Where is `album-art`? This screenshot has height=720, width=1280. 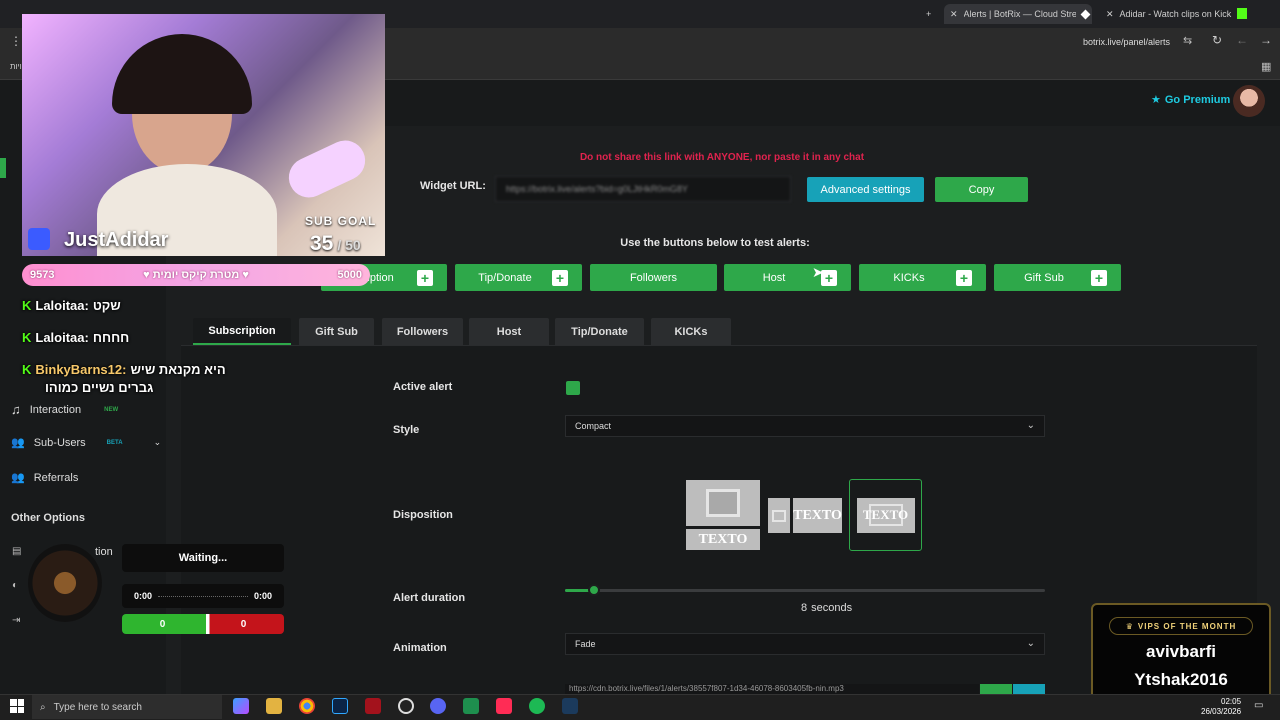
album-art is located at coordinates (65, 583).